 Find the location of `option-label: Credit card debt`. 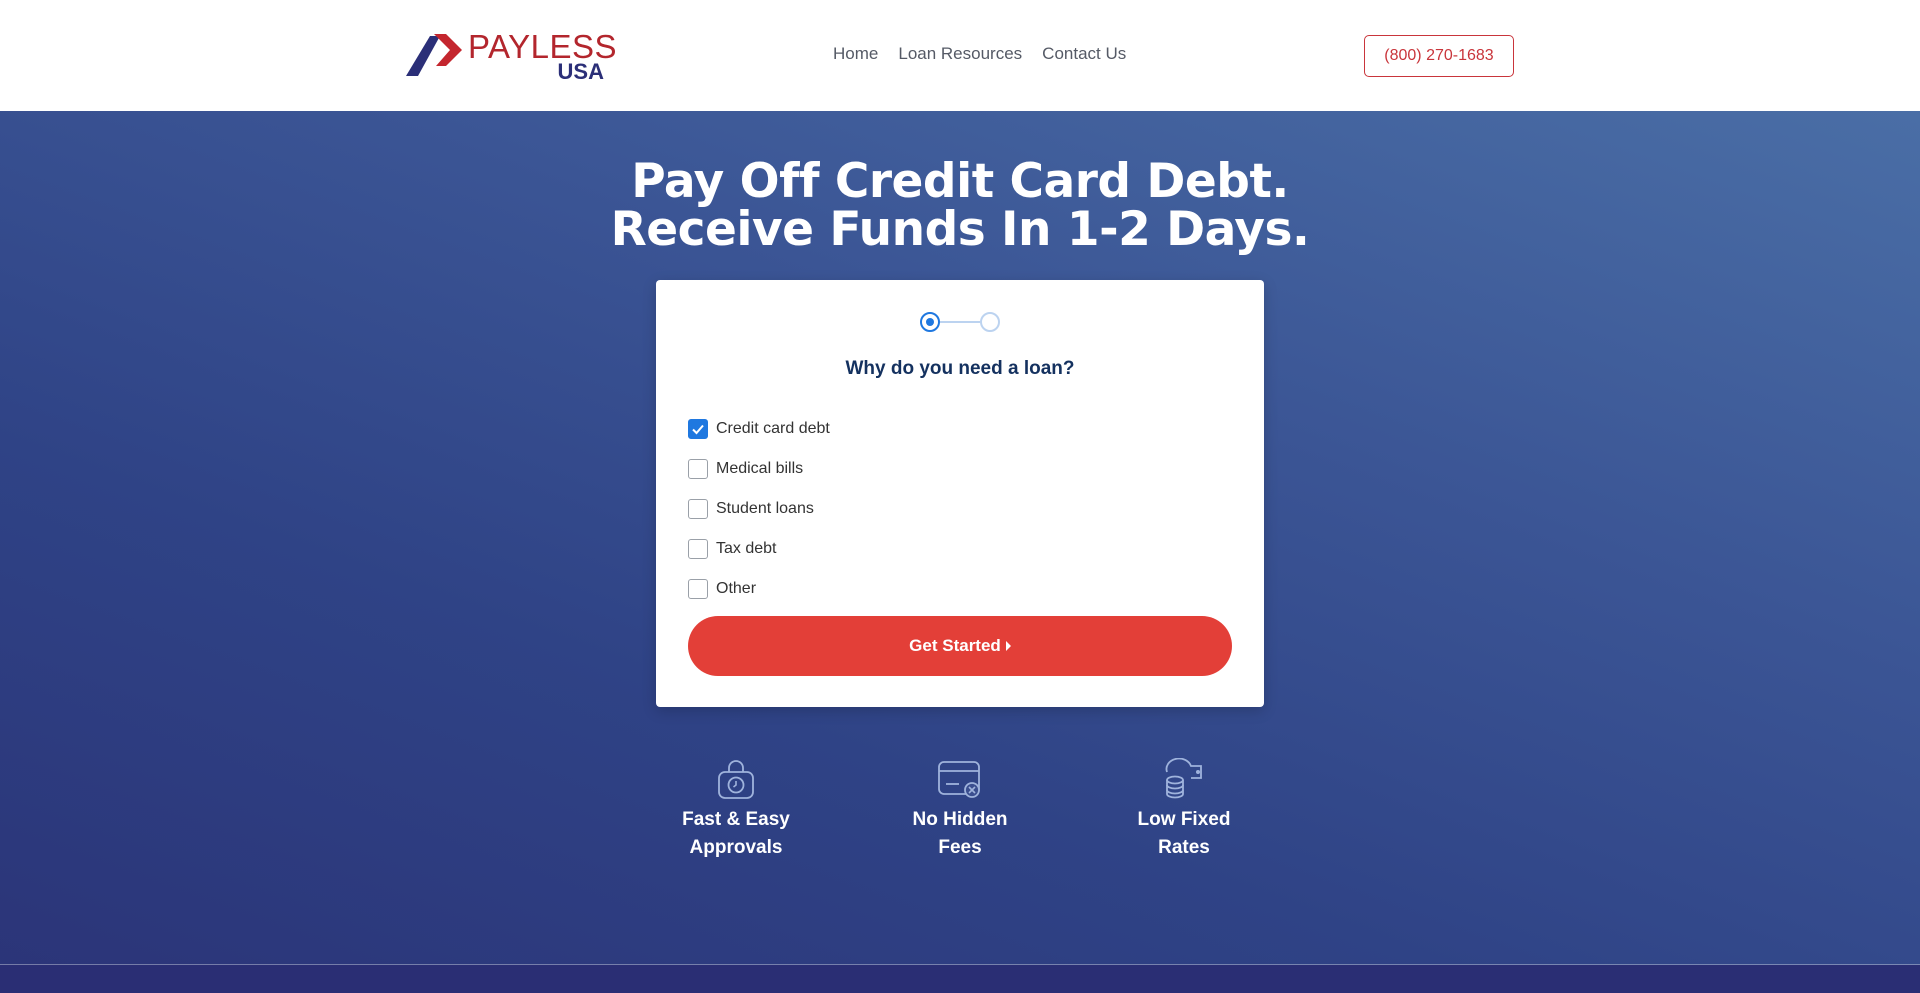

option-label: Credit card debt is located at coordinates (773, 428).